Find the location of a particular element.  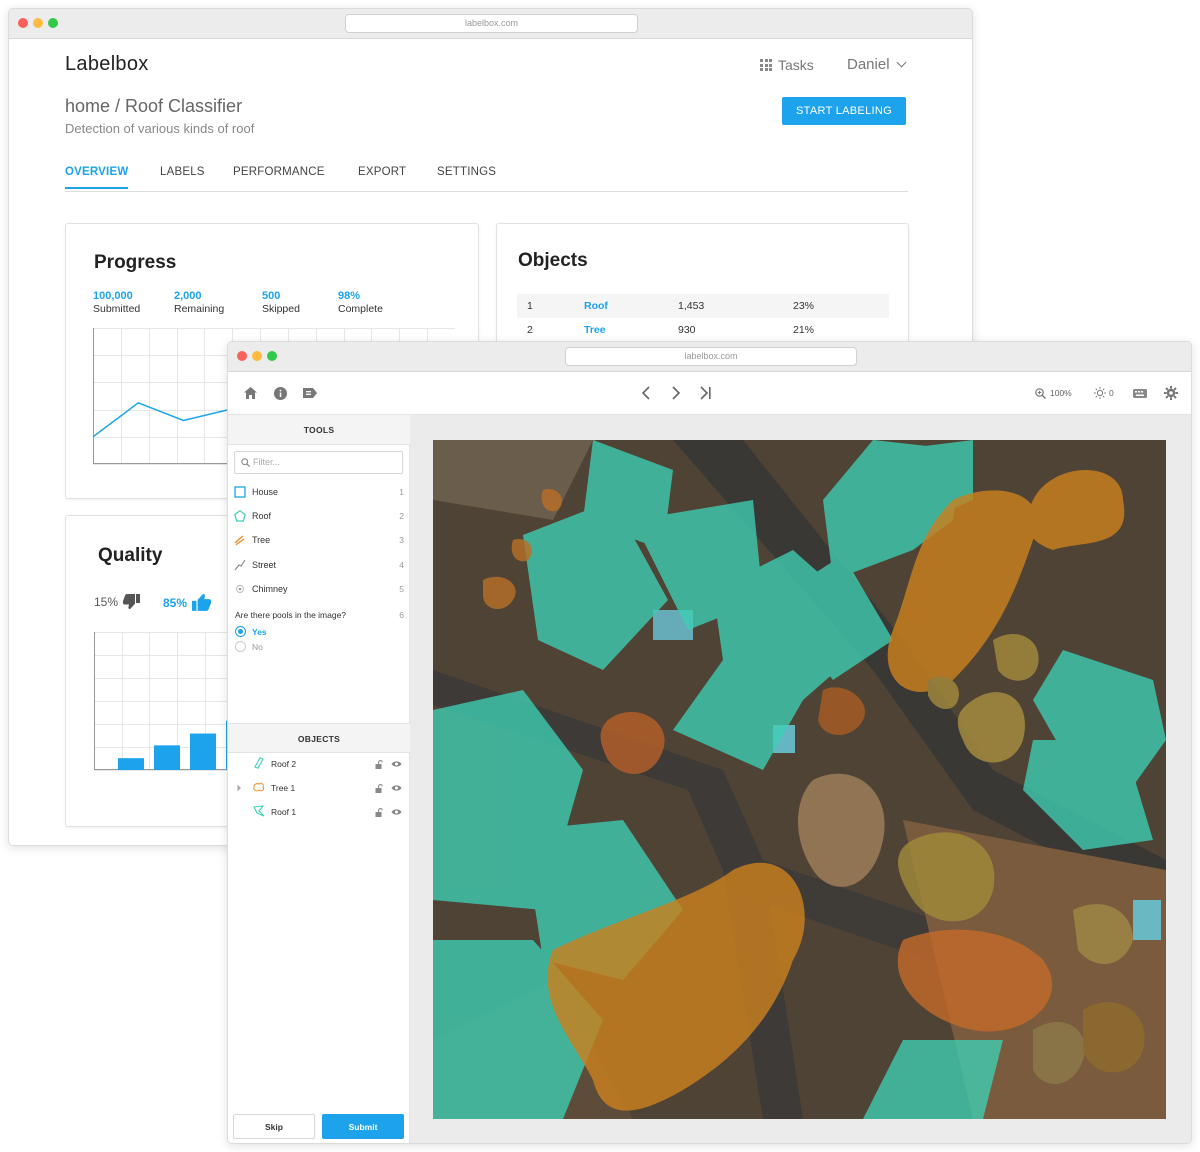

tool-street: Street 4 is located at coordinates (319, 566).